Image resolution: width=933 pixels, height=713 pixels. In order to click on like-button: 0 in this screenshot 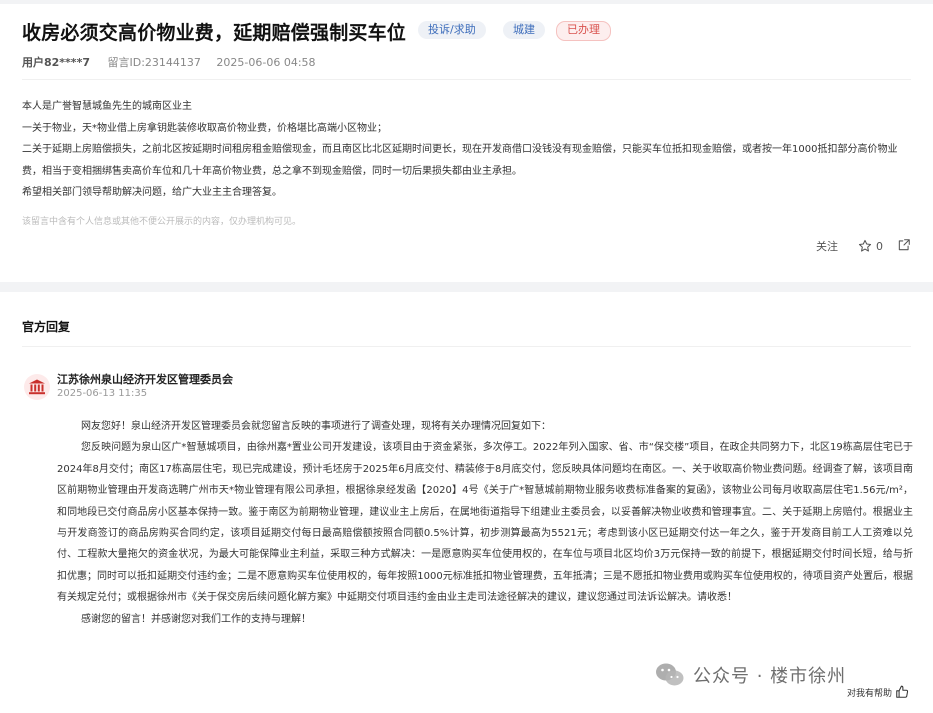, I will do `click(870, 246)`.